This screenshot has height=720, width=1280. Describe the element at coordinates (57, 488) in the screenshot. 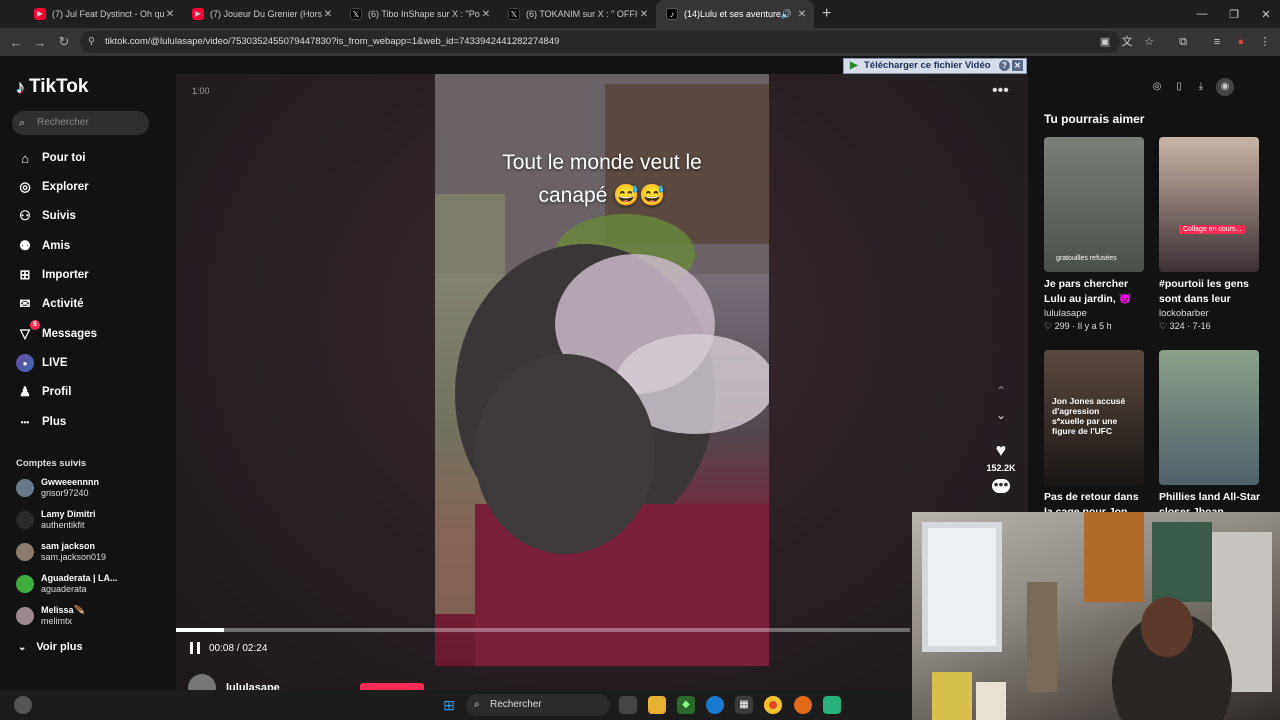

I see `followed-account: Gwweeennnn grisor97240` at that location.